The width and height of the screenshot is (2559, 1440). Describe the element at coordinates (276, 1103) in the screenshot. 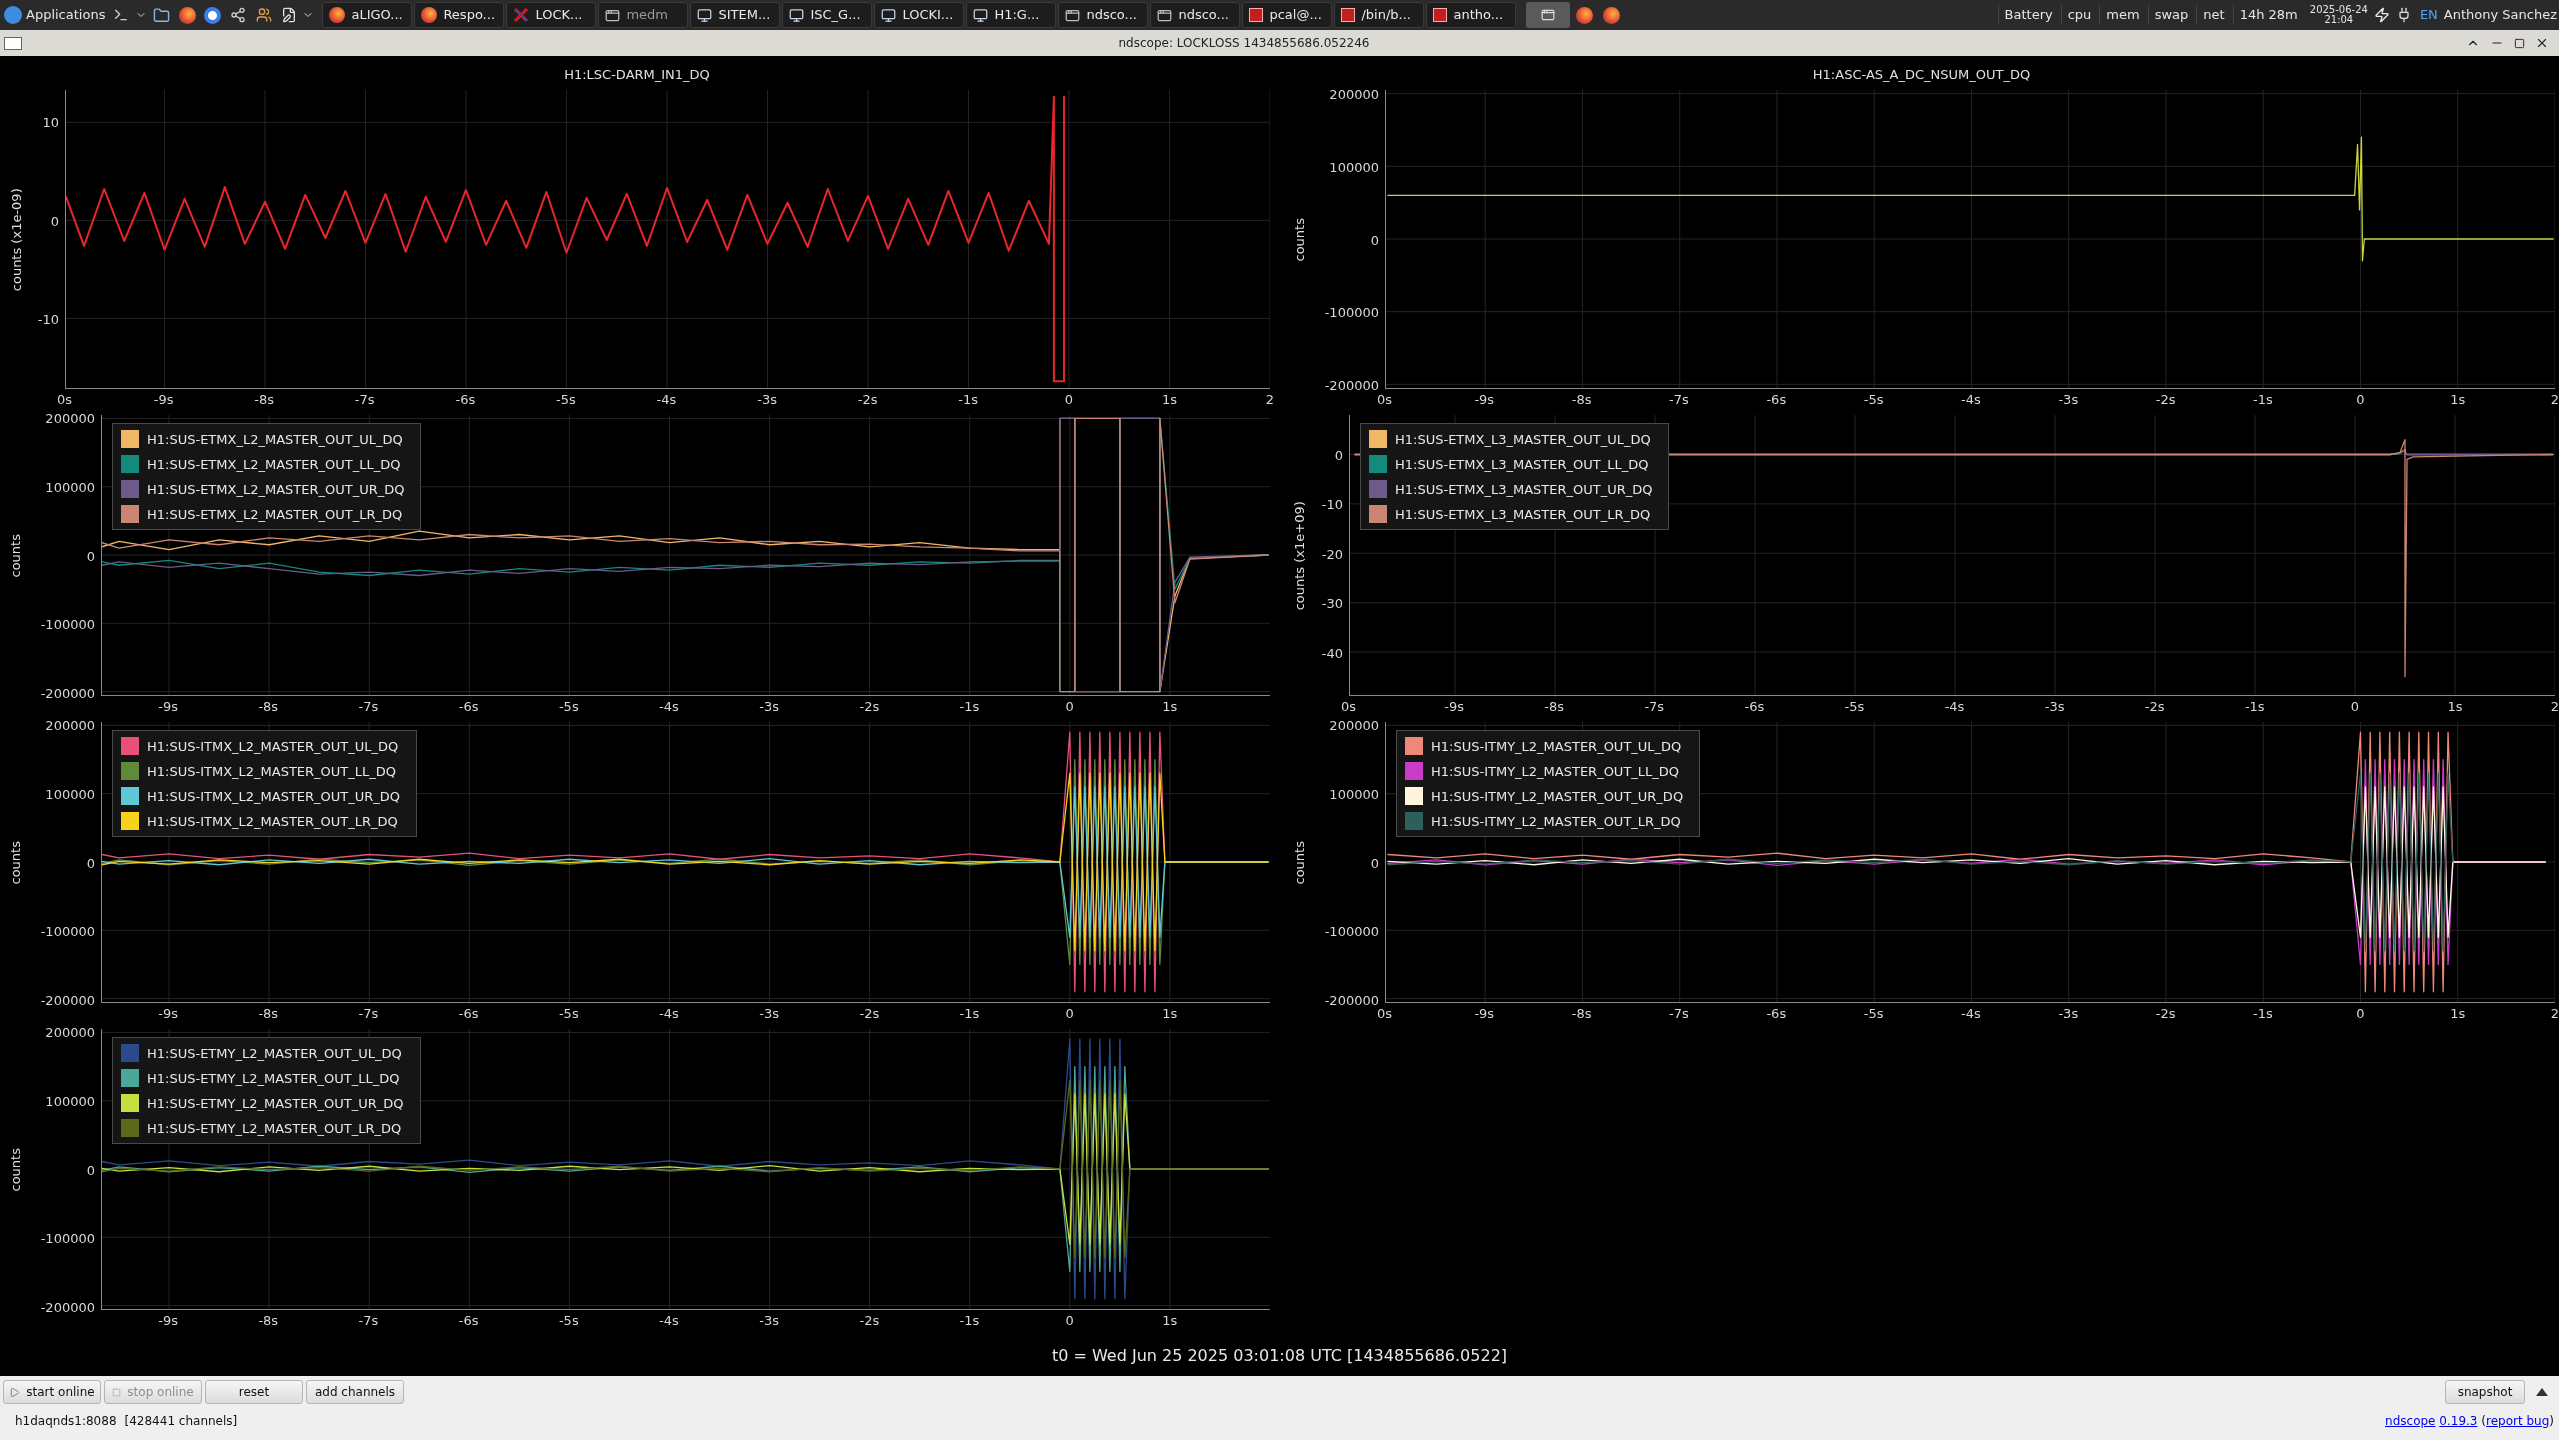

I see `legend-label: H1:SUS-ETMY_L2_MASTER_OUT_UR_DQ` at that location.